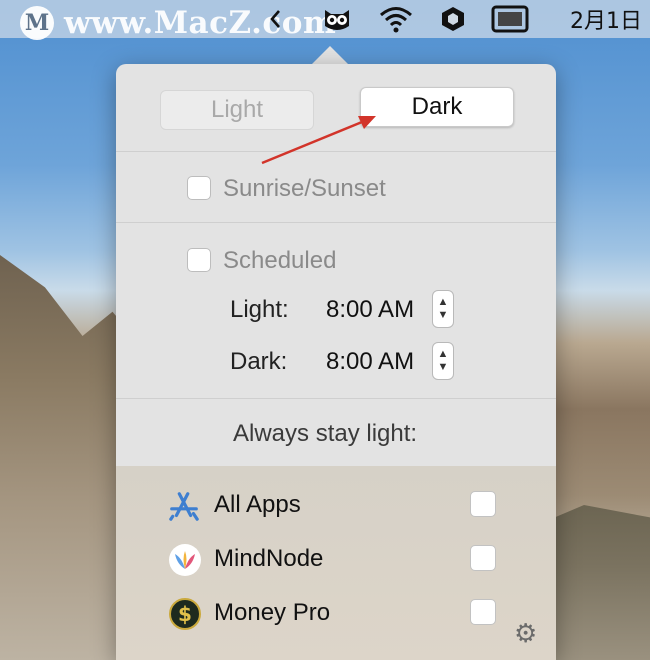 This screenshot has width=650, height=660. What do you see at coordinates (325, 433) in the screenshot?
I see `always-light-label: Always stay light:` at bounding box center [325, 433].